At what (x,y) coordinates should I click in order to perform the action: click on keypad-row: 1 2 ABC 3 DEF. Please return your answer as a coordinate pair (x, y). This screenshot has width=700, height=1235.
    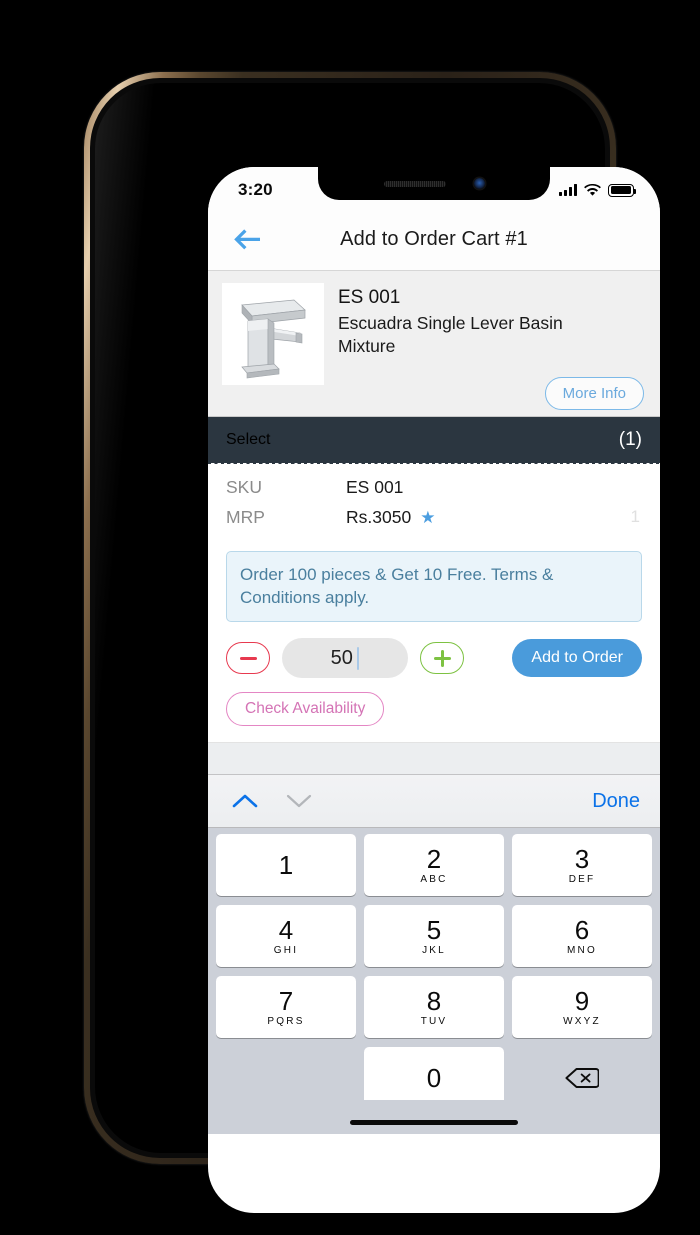
    Looking at the image, I should click on (434, 865).